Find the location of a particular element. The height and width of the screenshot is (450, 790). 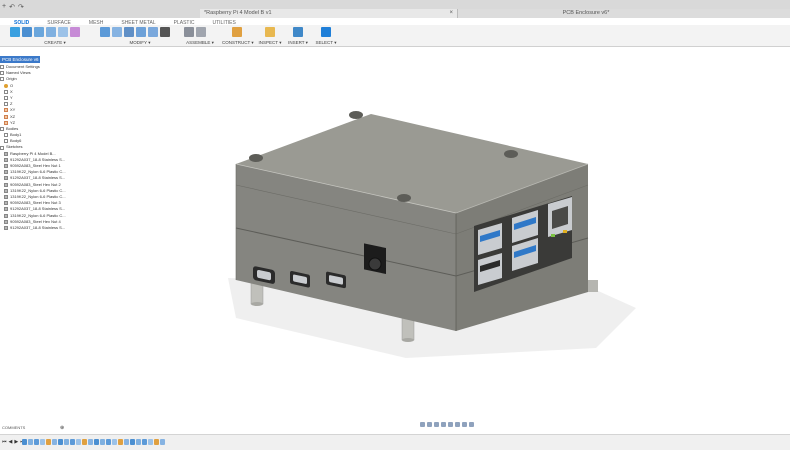

revolve-icon is located at coordinates (39, 32).